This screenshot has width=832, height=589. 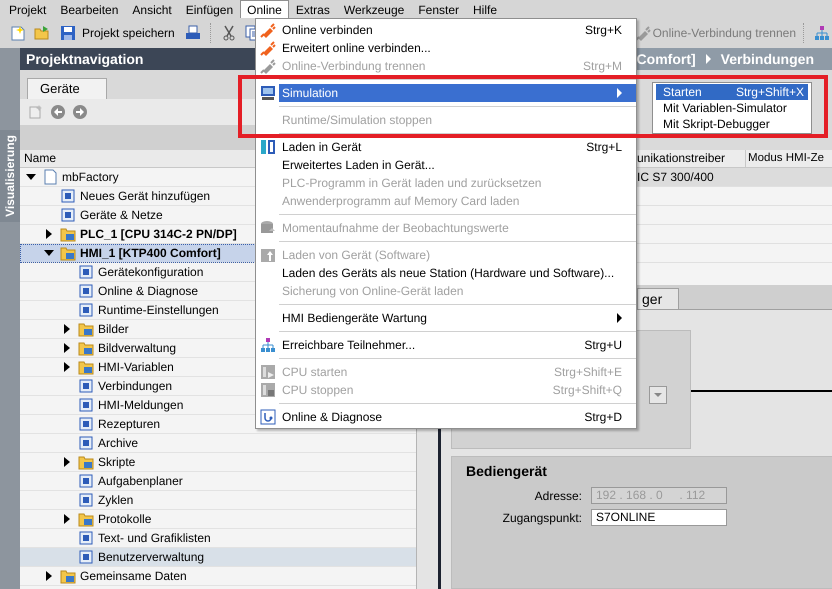 I want to click on menu-bar-item: Bearbeiten, so click(x=89, y=9).